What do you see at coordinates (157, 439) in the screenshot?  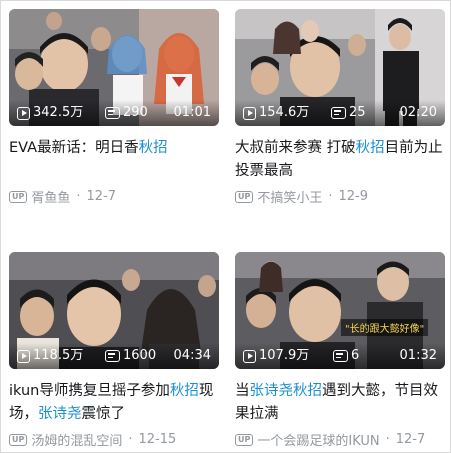 I see `upload-date: 12-15` at bounding box center [157, 439].